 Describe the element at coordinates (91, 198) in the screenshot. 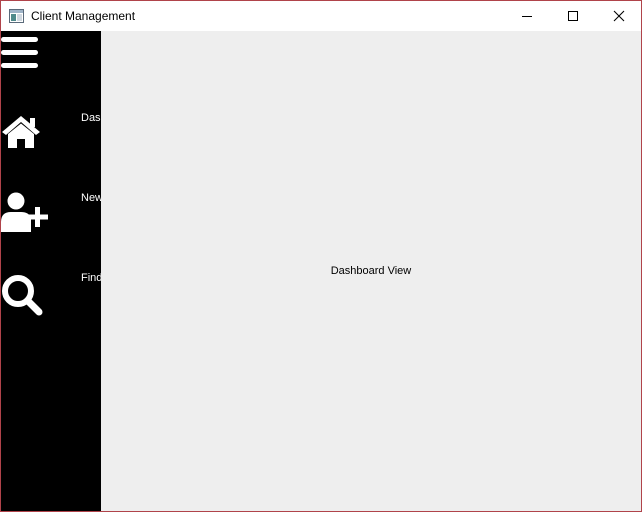

I see `sidebar-item-label: New` at that location.